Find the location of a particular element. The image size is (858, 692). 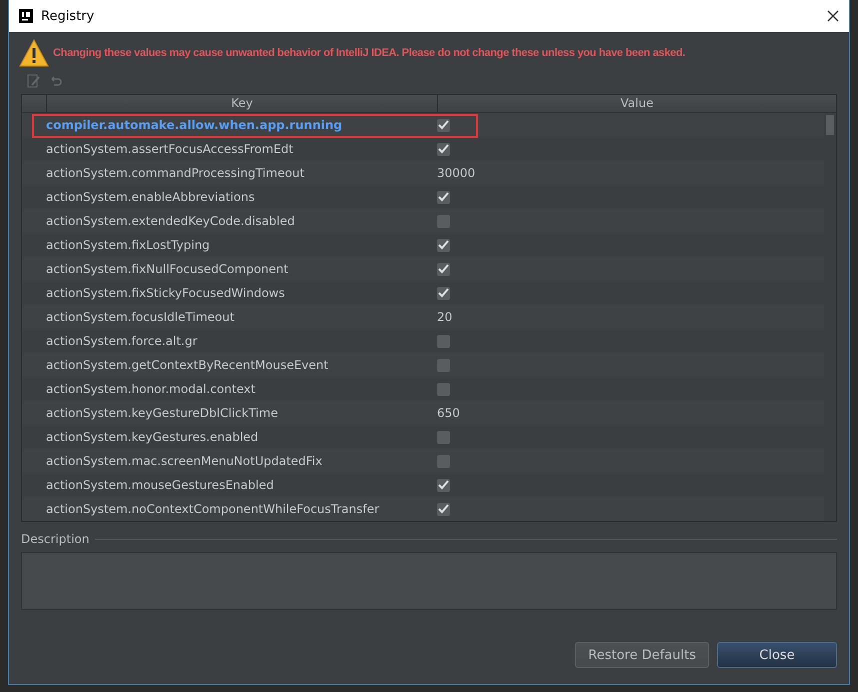

window-title: Registry is located at coordinates (68, 16).